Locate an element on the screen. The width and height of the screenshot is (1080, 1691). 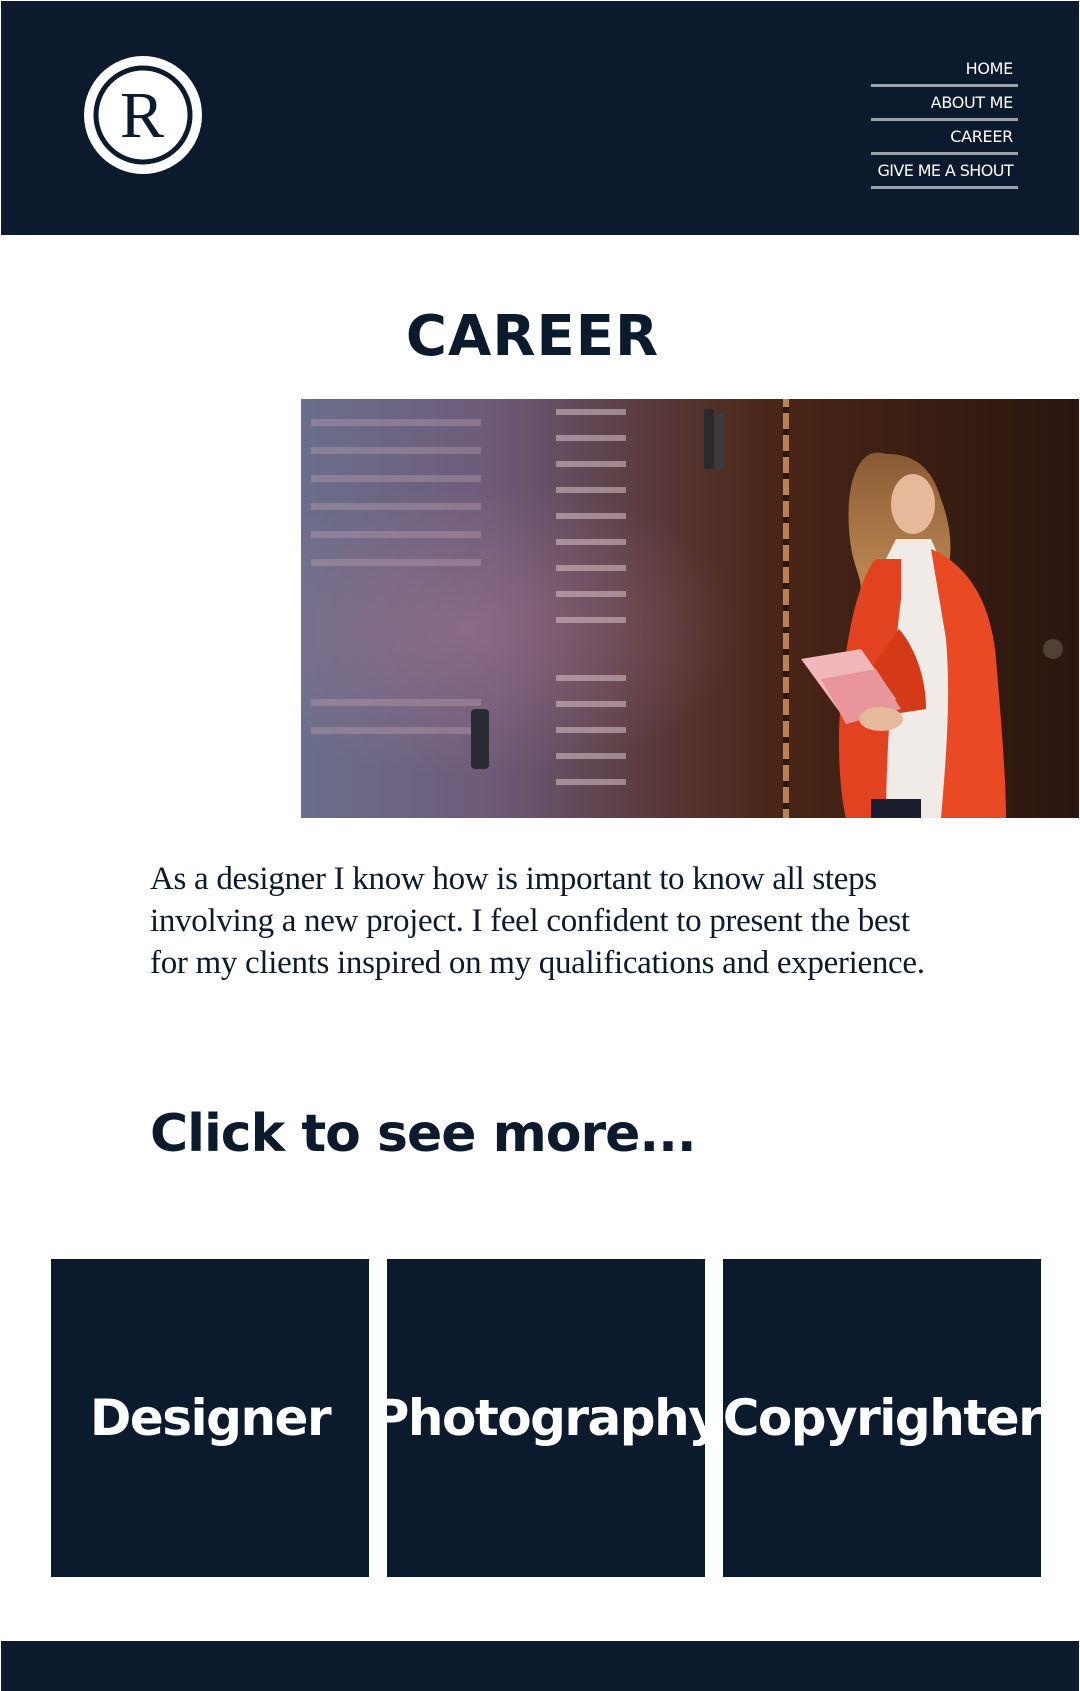
tile-photography: Photography is located at coordinates (547, 1418).